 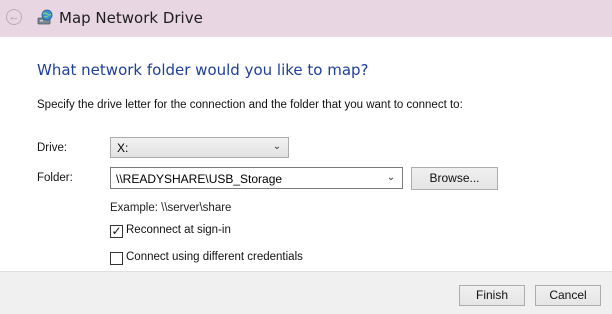 I want to click on back-arrow-icon: ←, so click(x=14, y=17).